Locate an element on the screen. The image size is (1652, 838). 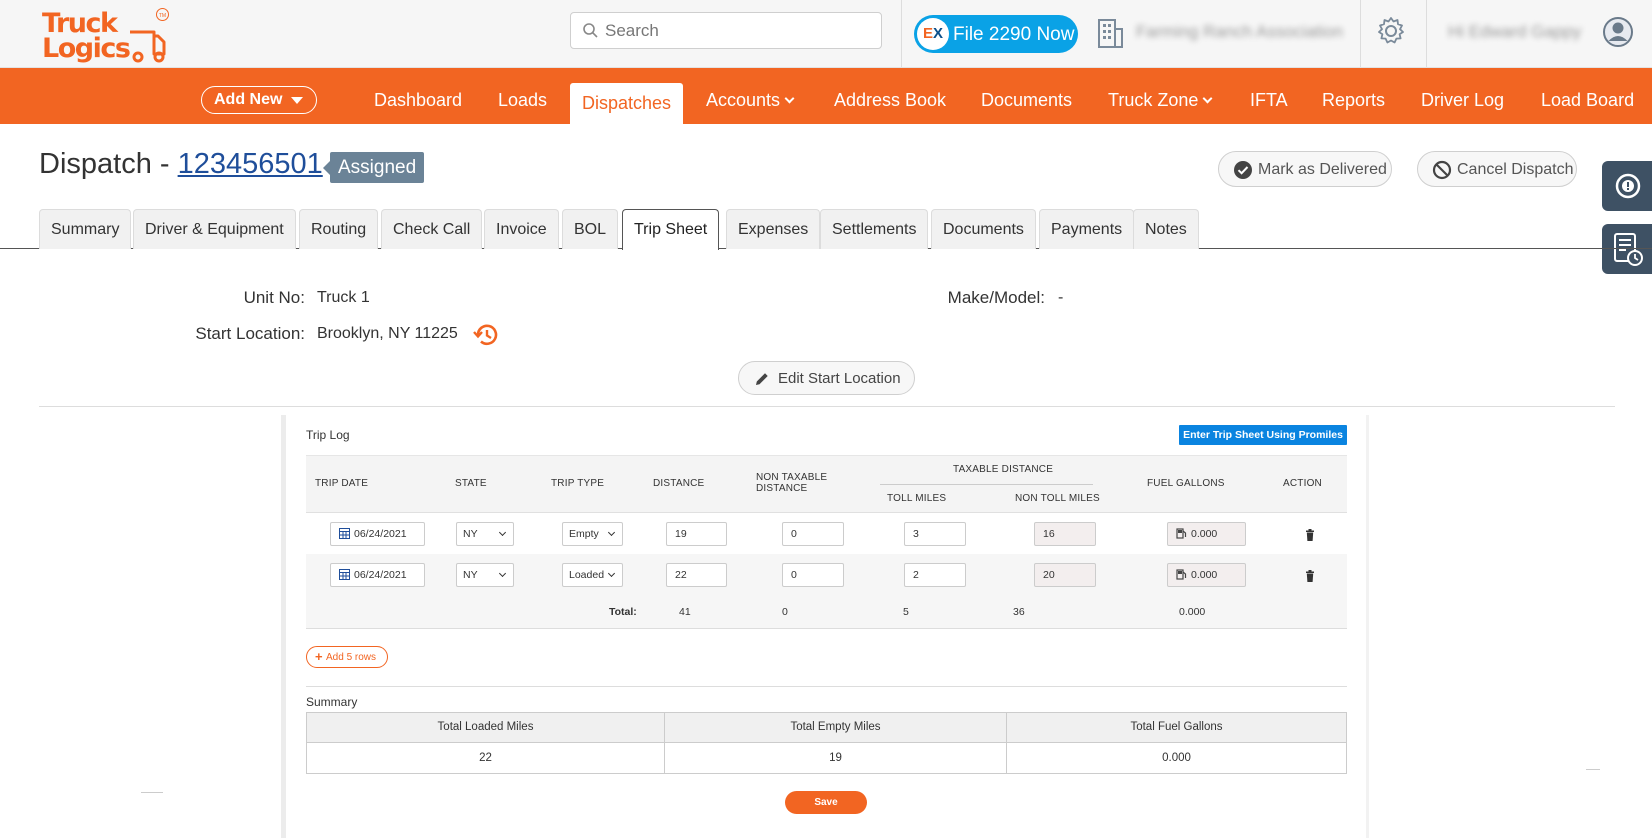
tab-trip-sheet: Trip Sheet is located at coordinates (671, 229).